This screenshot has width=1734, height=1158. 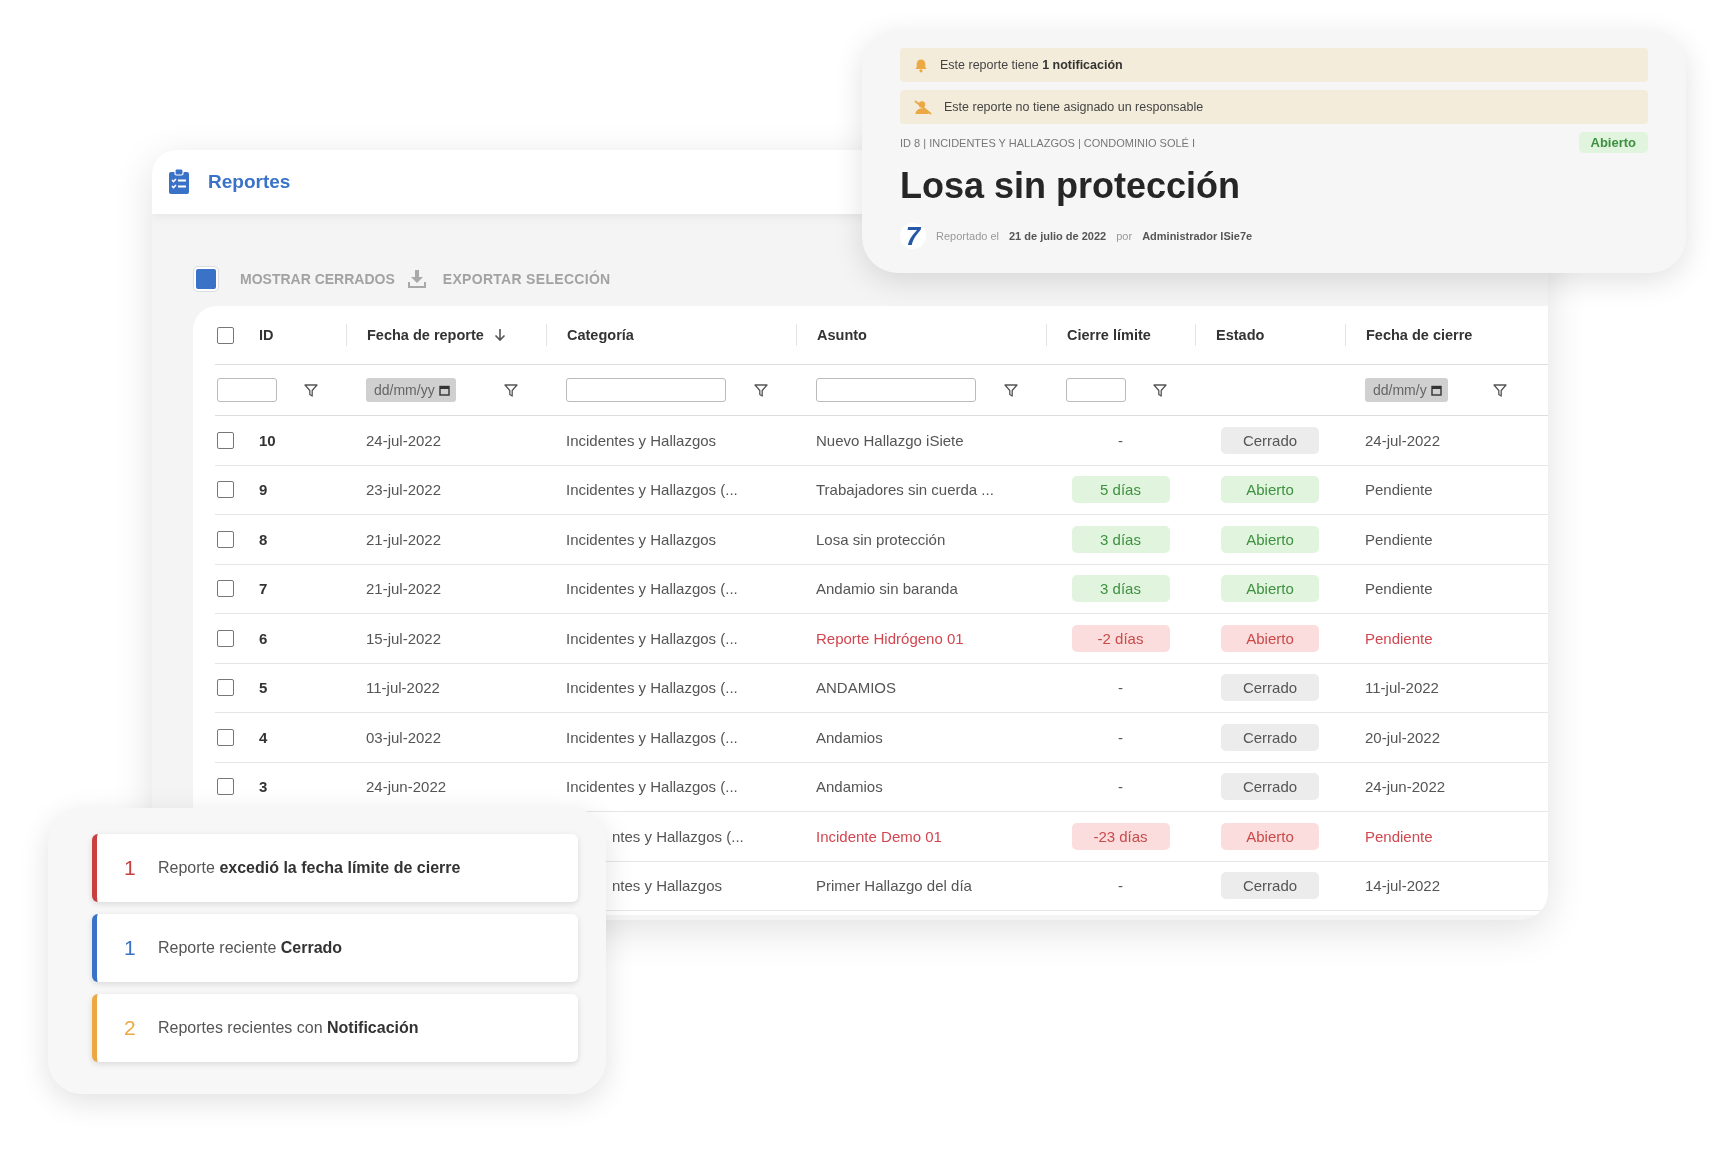 What do you see at coordinates (1240, 335) in the screenshot?
I see `column-header: Estado` at bounding box center [1240, 335].